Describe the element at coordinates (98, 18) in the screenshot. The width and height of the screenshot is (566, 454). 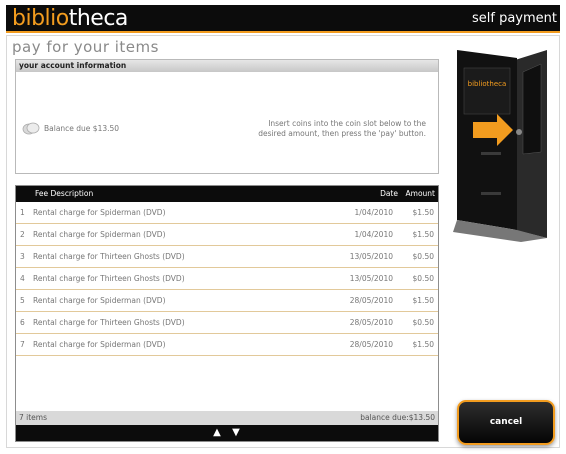
I see `logo-part-theca: theca` at that location.